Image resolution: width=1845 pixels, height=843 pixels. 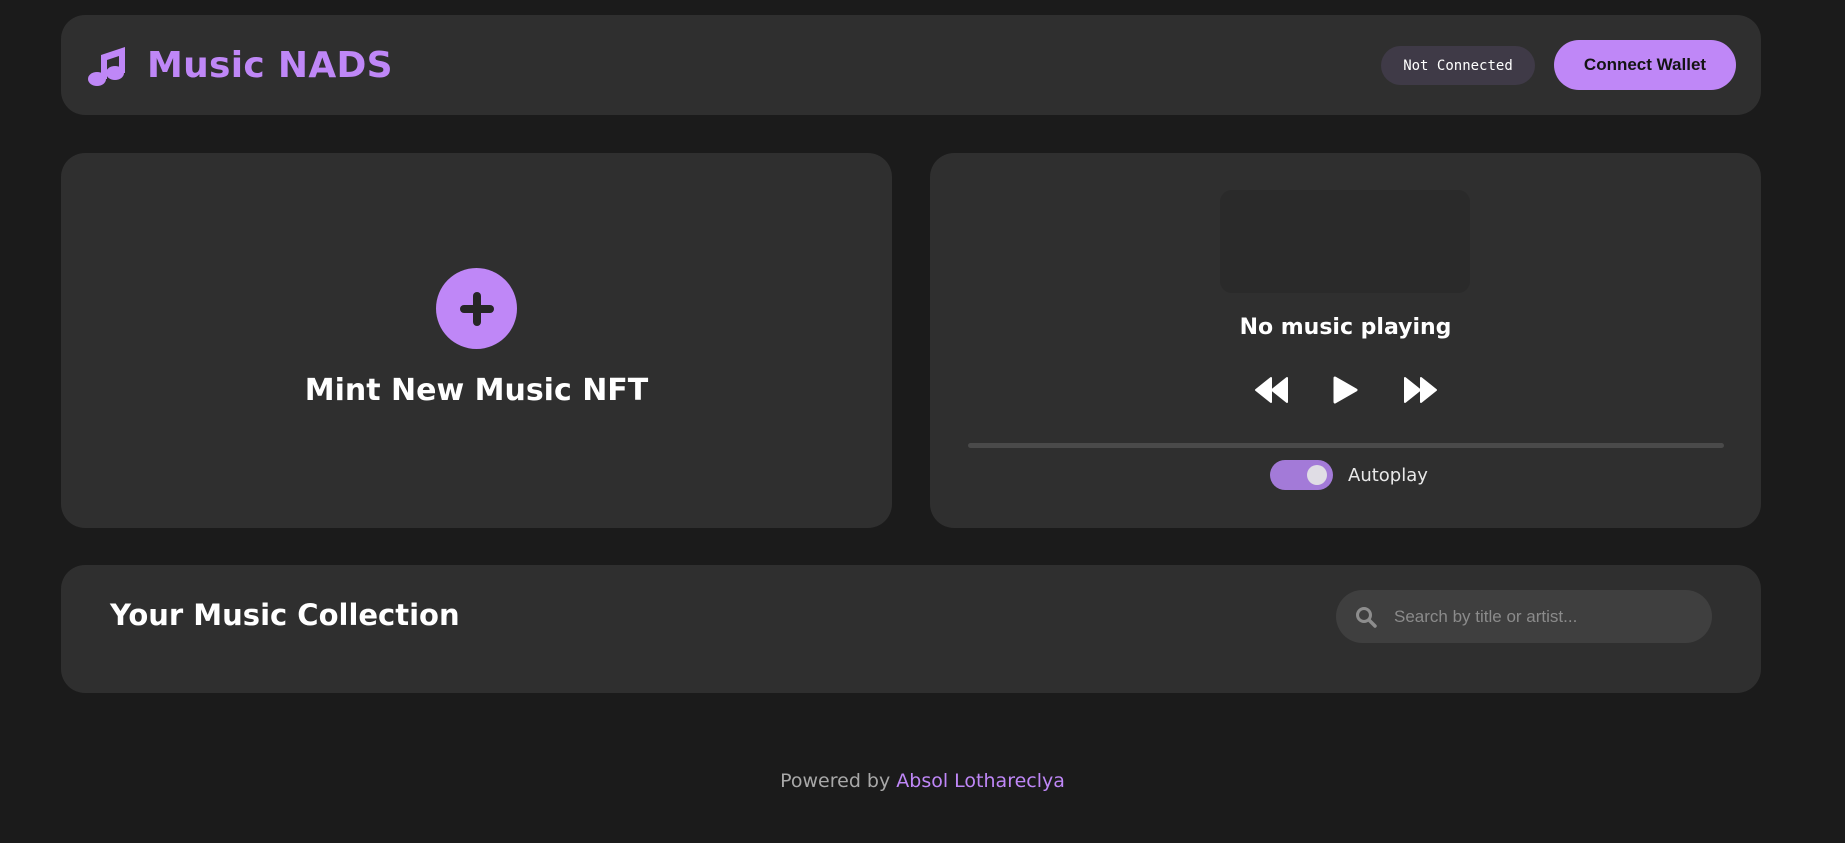 What do you see at coordinates (838, 781) in the screenshot?
I see `footer-prefix: Powered by` at bounding box center [838, 781].